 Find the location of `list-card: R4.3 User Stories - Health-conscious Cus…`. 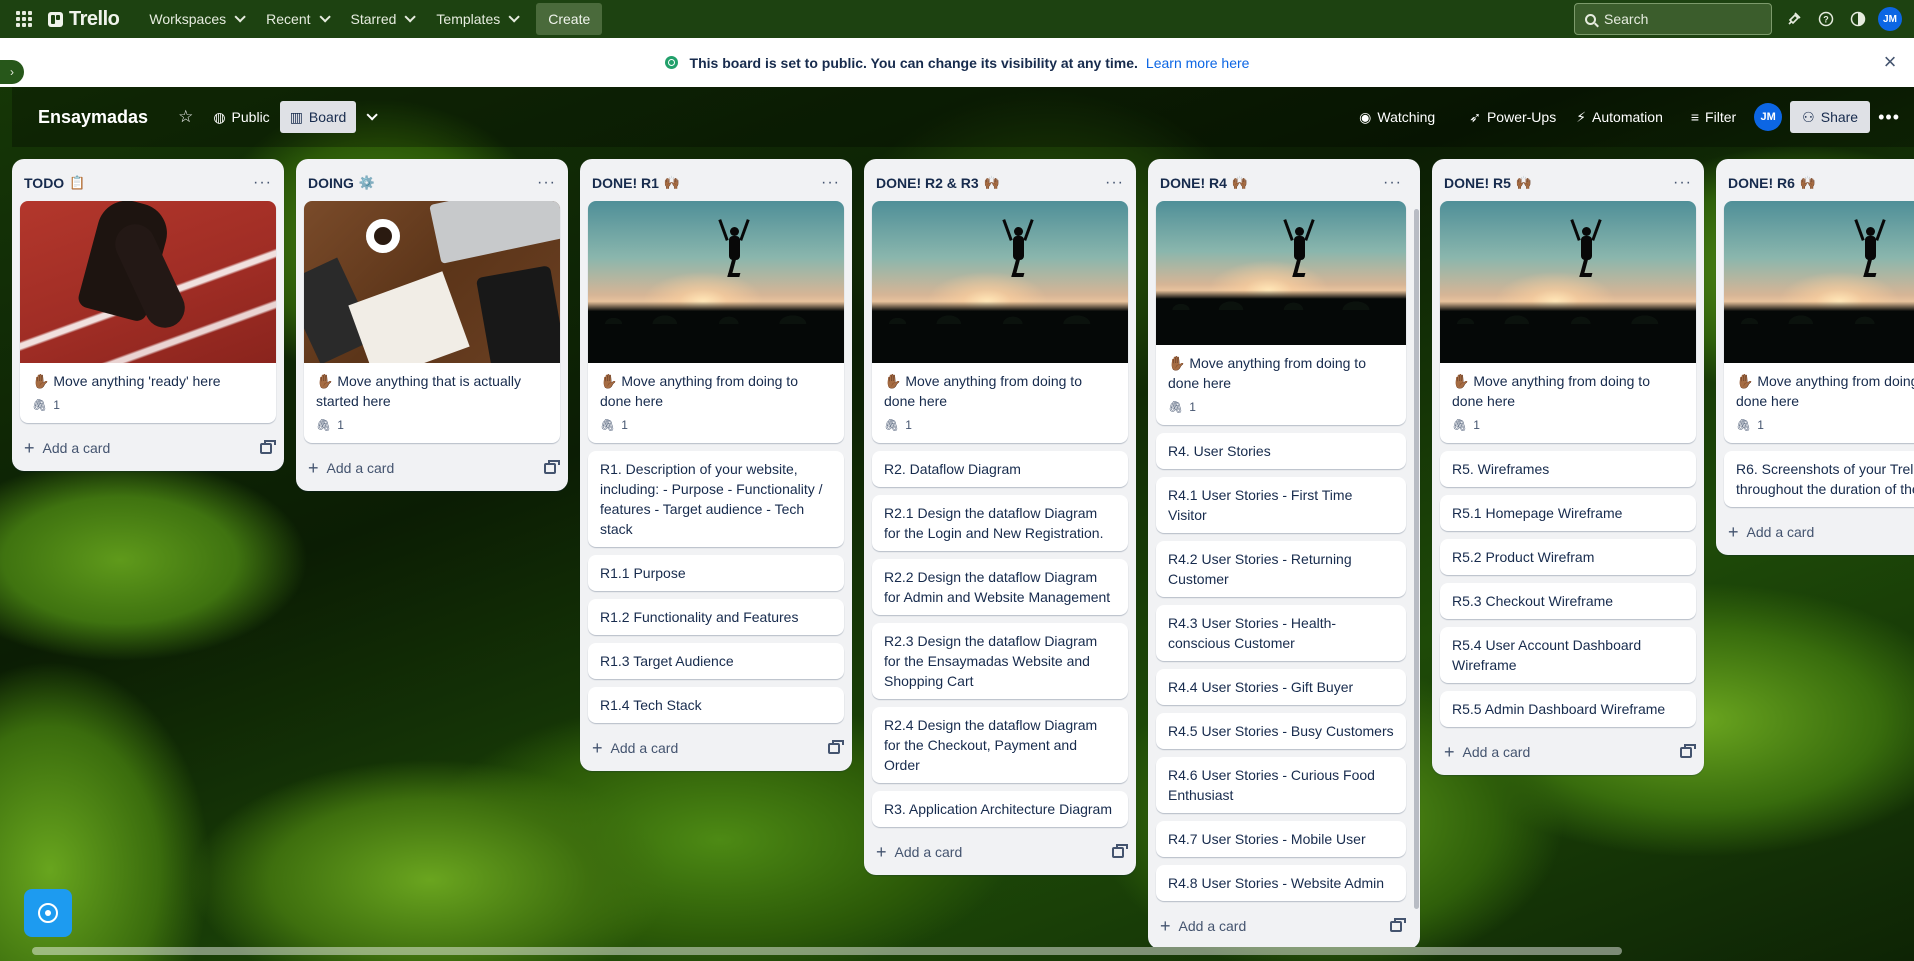

list-card: R4.3 User Stories - Health-conscious Cus… is located at coordinates (1281, 633).